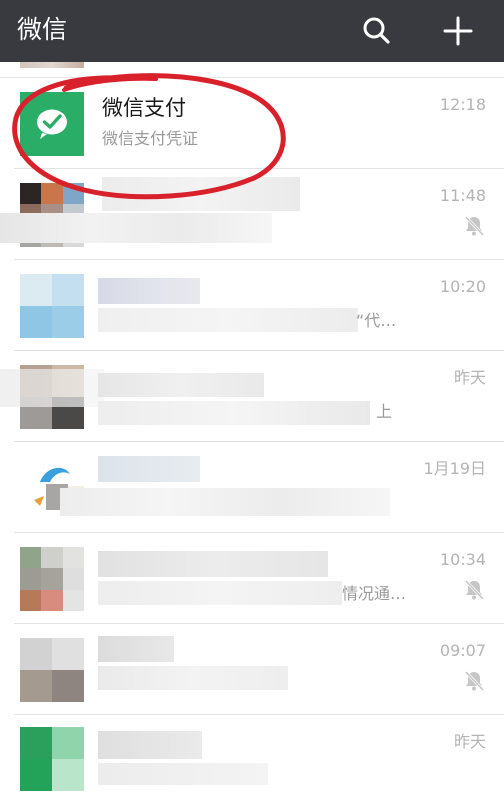 Image resolution: width=504 pixels, height=792 pixels. What do you see at coordinates (462, 650) in the screenshot?
I see `chat-time: 09:07` at bounding box center [462, 650].